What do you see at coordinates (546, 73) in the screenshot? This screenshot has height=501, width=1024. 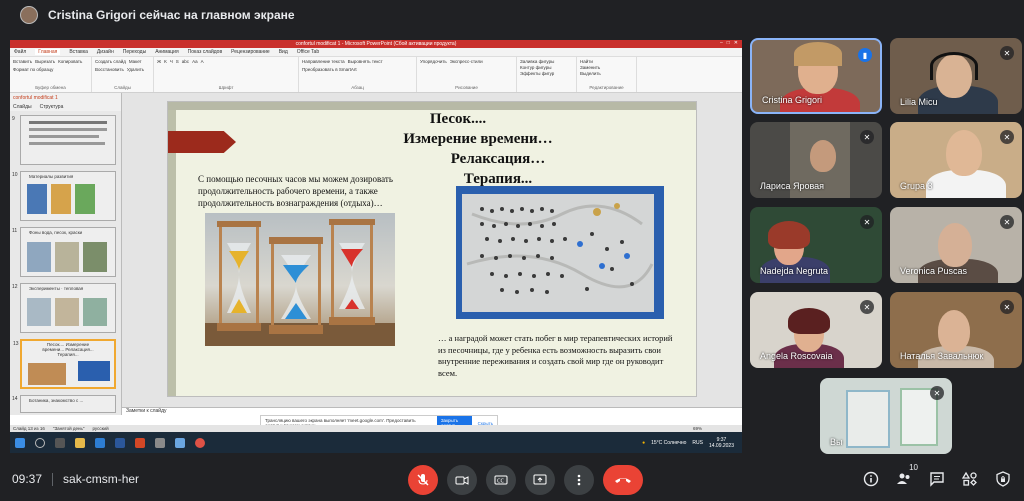 I see `shape-effects-button: Эффекты фигур` at bounding box center [546, 73].